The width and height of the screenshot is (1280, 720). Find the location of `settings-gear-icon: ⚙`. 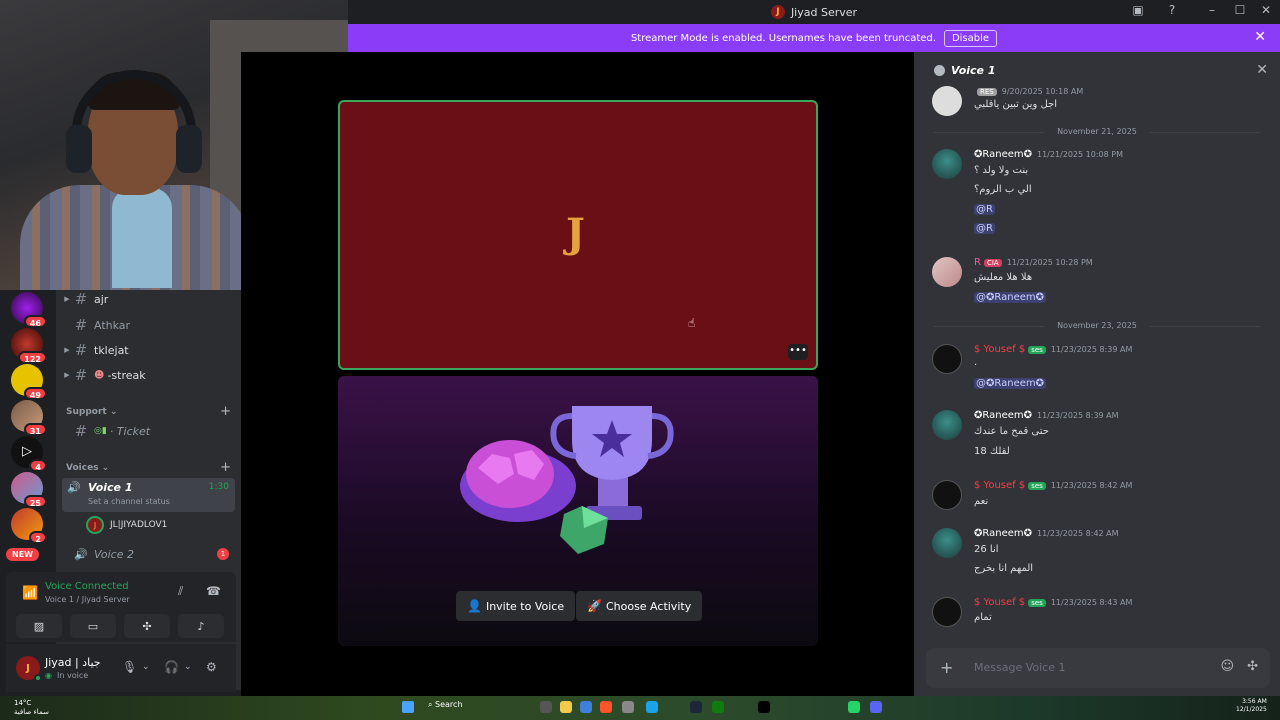

settings-gear-icon: ⚙ is located at coordinates (211, 667).